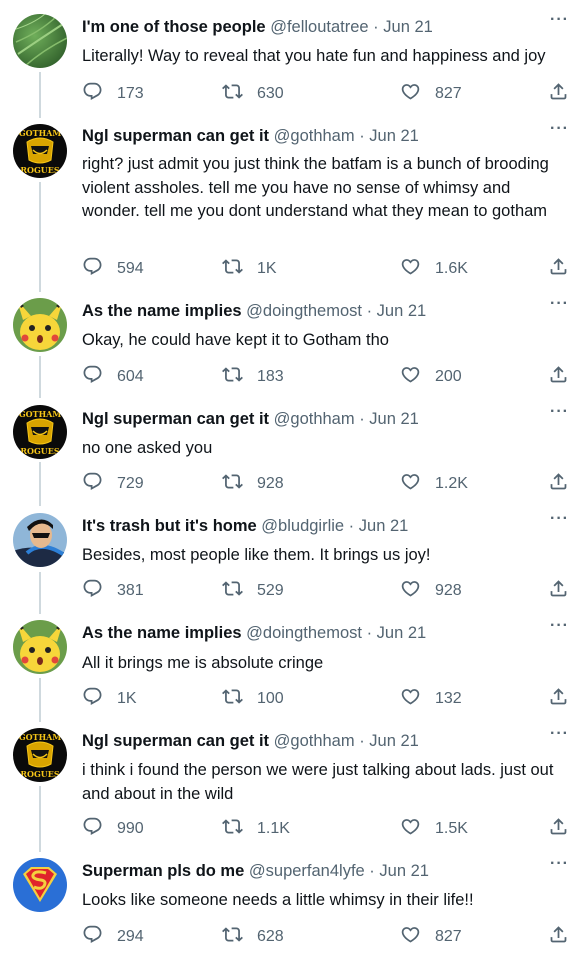 The image size is (585, 960). What do you see at coordinates (163, 871) in the screenshot?
I see `display-name: Superman pls do me` at bounding box center [163, 871].